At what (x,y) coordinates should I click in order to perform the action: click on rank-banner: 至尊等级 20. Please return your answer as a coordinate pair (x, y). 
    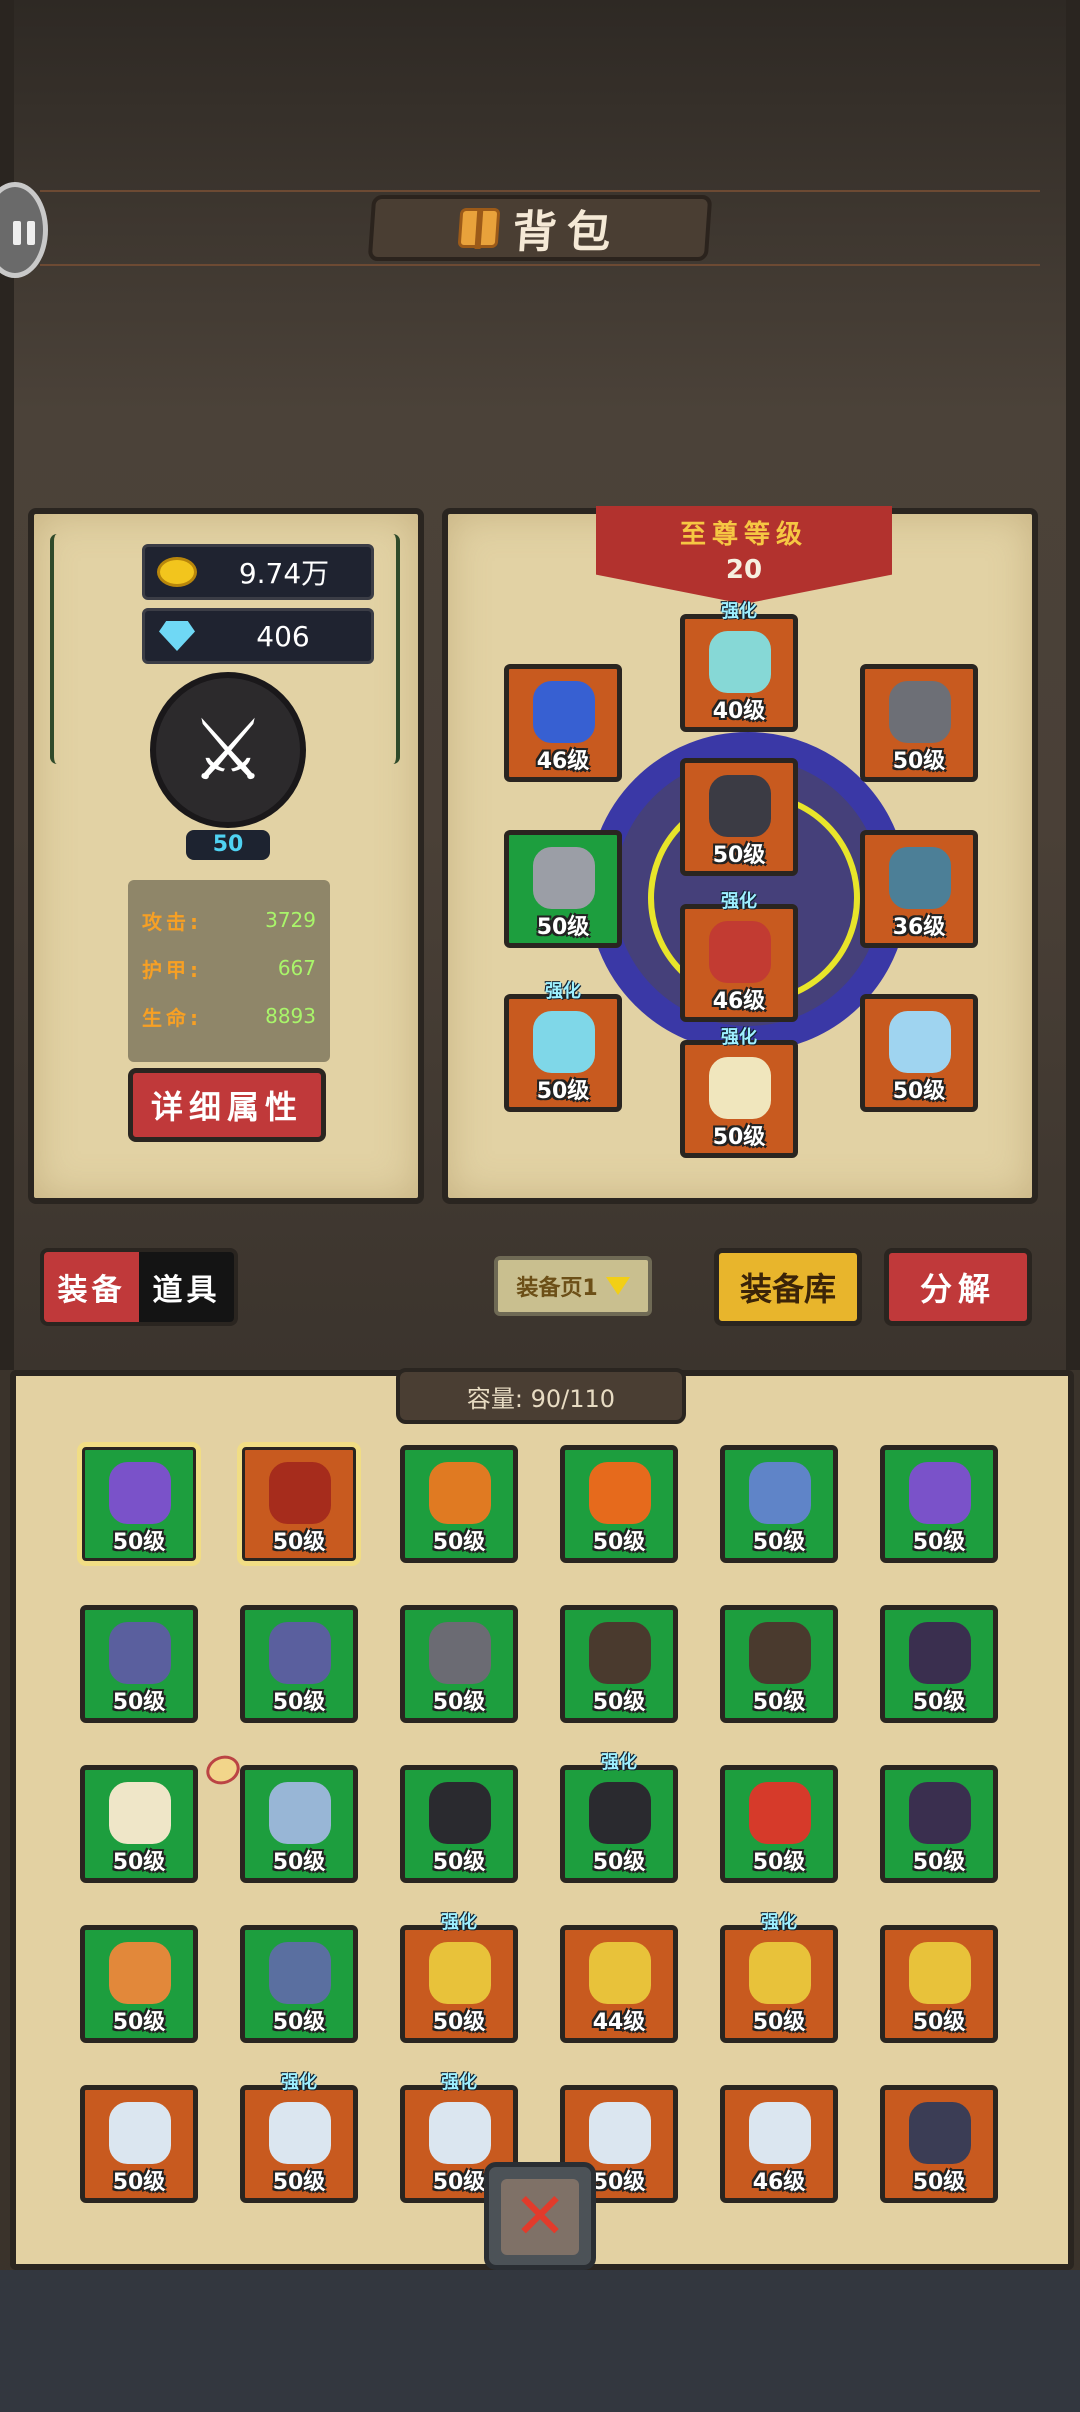
    Looking at the image, I should click on (744, 555).